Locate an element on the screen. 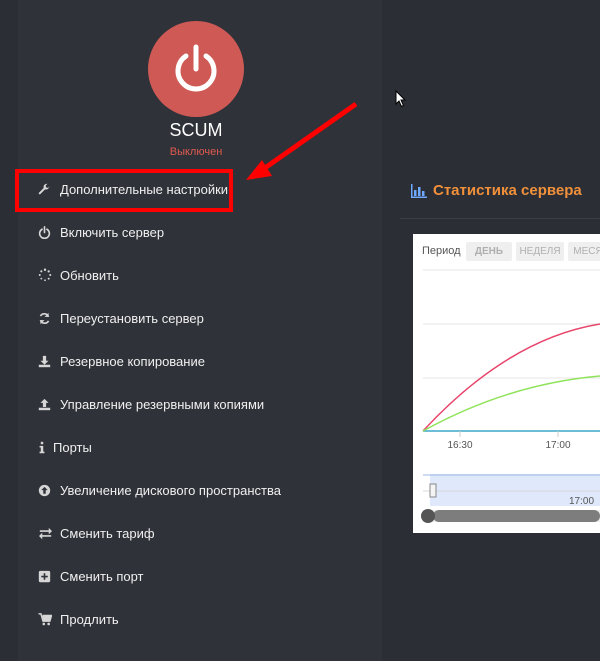  stats-title-text: Статистика сервера is located at coordinates (507, 190).